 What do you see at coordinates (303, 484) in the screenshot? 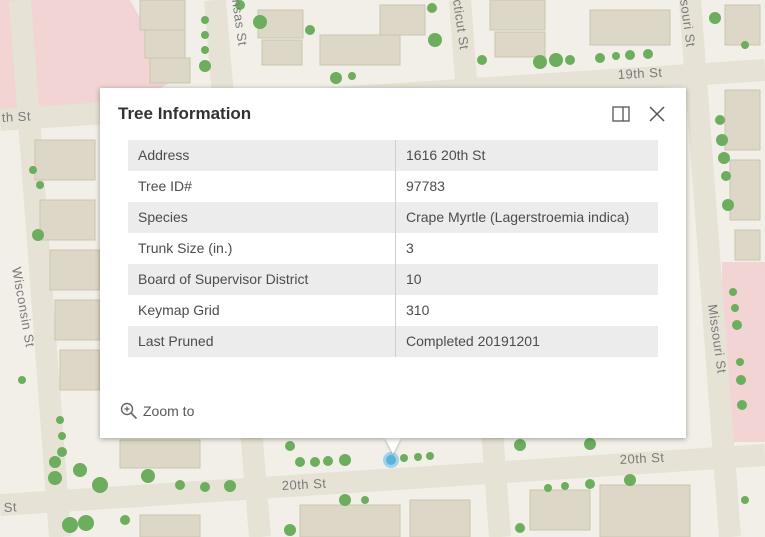
I see `street-label-20th-left: 20th St` at bounding box center [303, 484].